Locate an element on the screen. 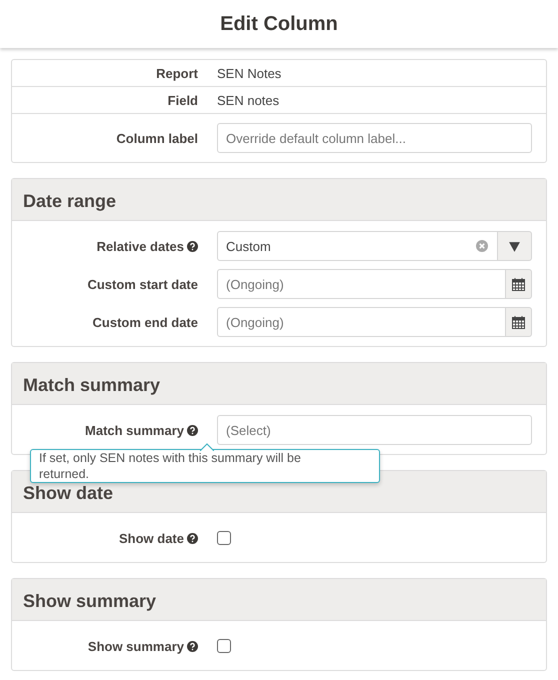 This screenshot has width=558, height=680. field-label: Custom end date is located at coordinates (145, 322).